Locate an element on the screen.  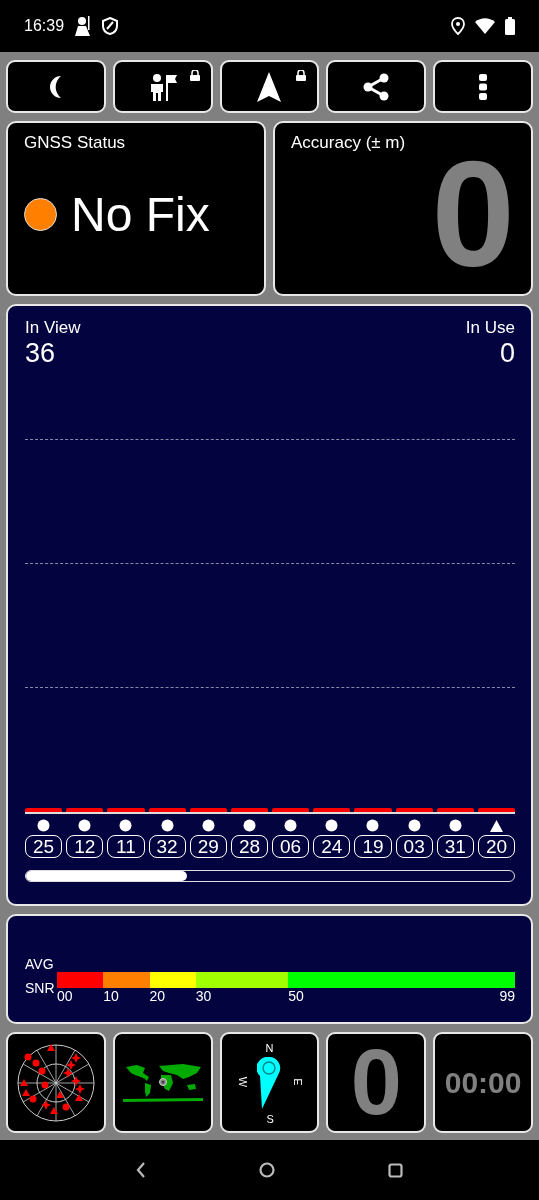
card-title: GNSS Status is located at coordinates (75, 143).